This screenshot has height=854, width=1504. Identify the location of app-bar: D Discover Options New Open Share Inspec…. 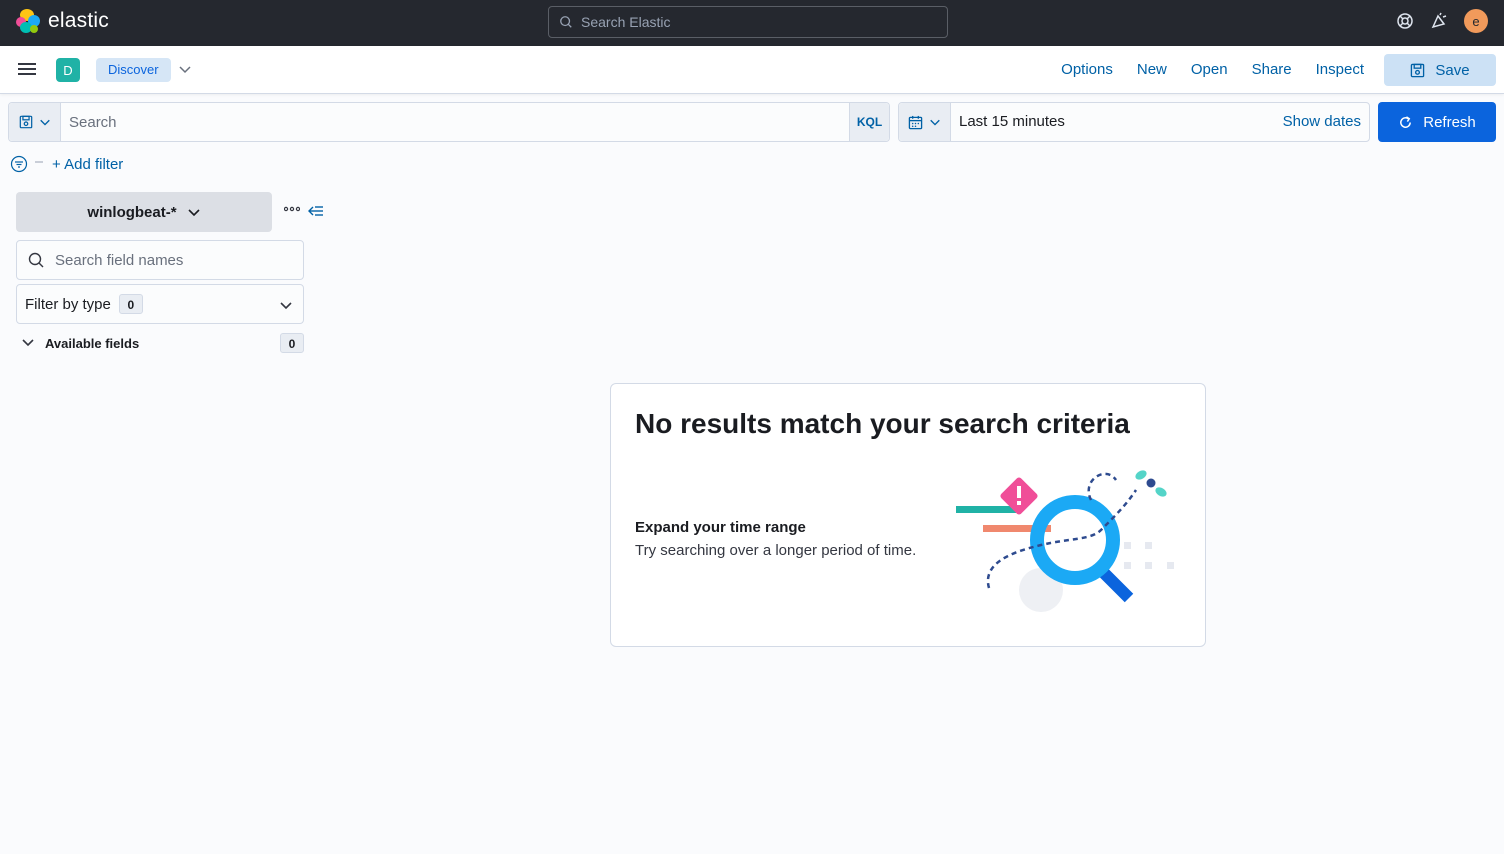
(752, 70).